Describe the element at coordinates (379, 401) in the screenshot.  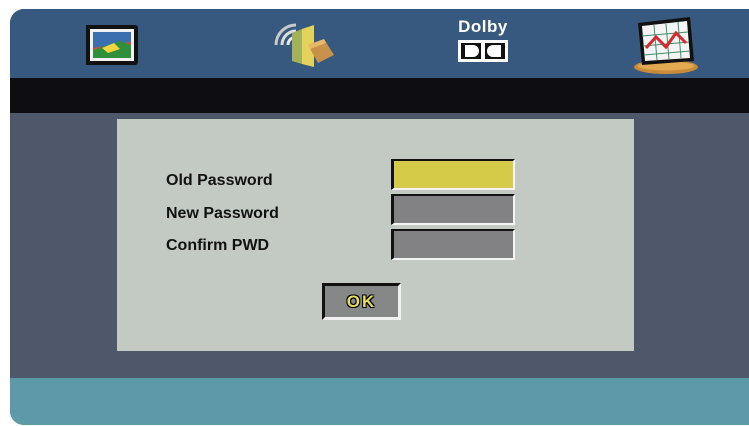
I see `help-bar` at that location.